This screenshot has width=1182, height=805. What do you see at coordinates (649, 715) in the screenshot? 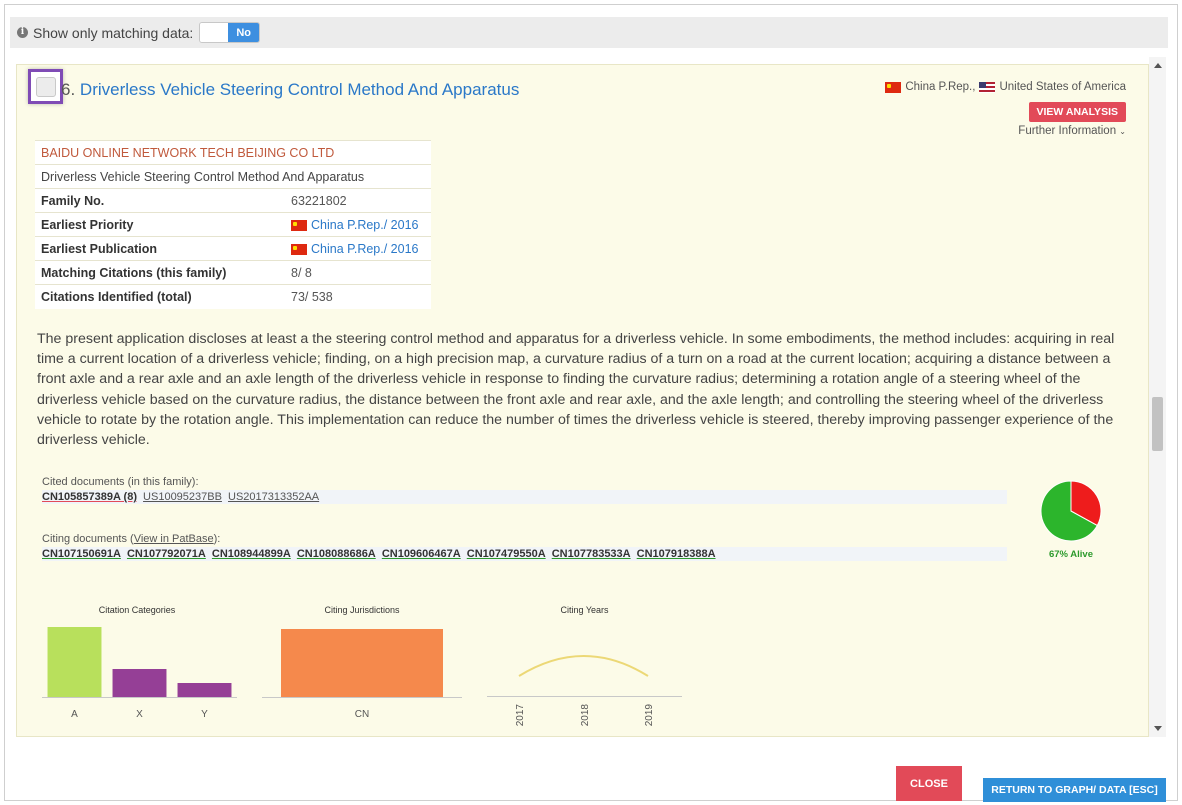
I see `x-tick-label: 2019` at bounding box center [649, 715].